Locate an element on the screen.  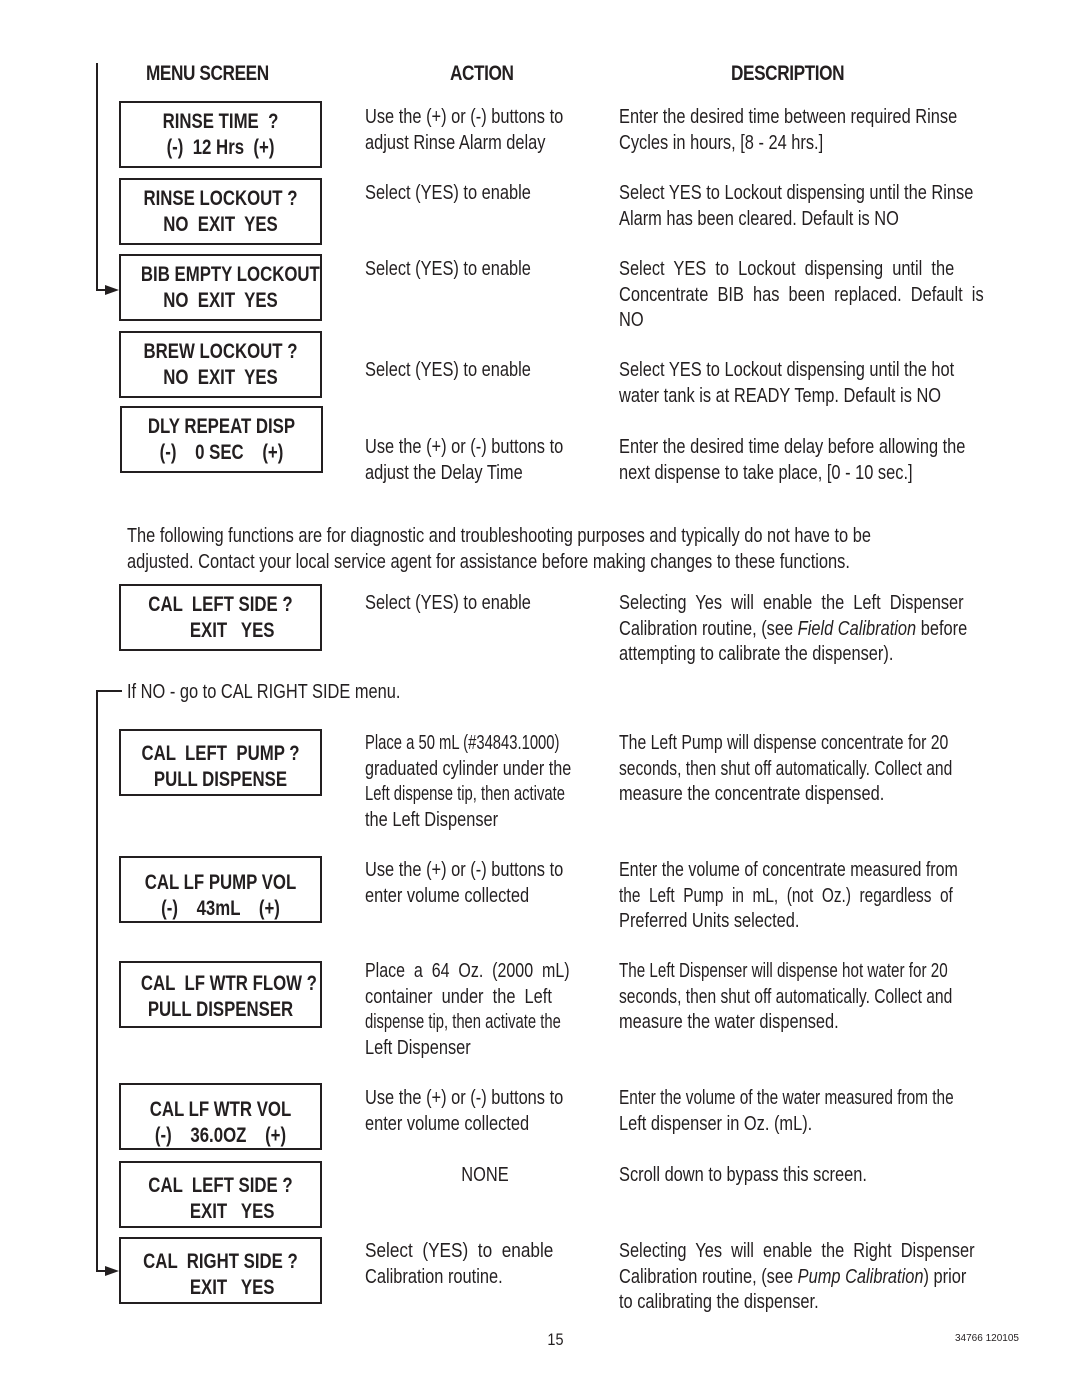
page-number: 15 is located at coordinates (555, 1339).